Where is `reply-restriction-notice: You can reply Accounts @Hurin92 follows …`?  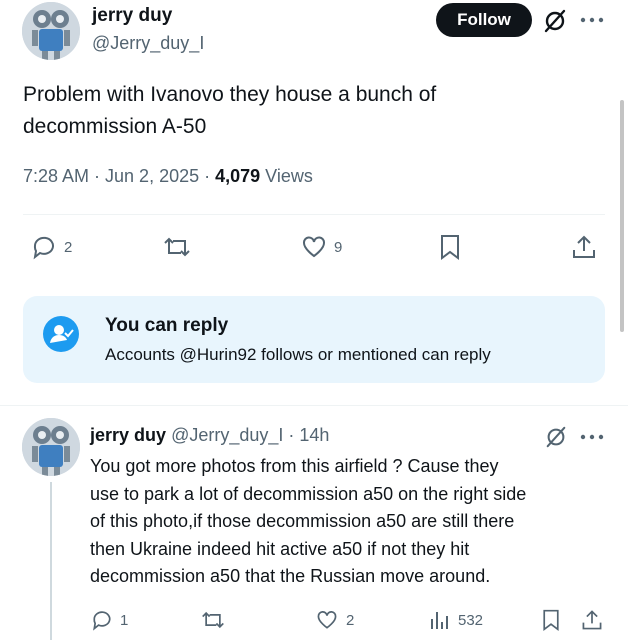 reply-restriction-notice: You can reply Accounts @Hurin92 follows … is located at coordinates (314, 339).